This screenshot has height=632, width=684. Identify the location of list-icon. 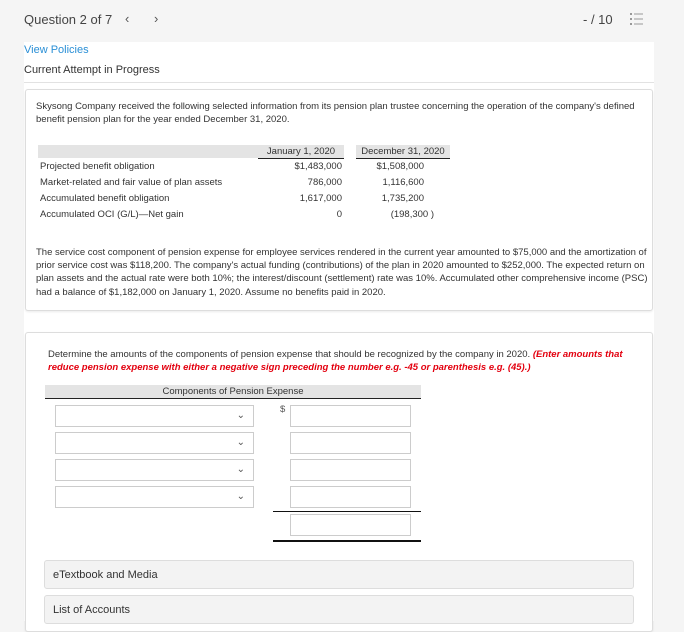
(637, 19).